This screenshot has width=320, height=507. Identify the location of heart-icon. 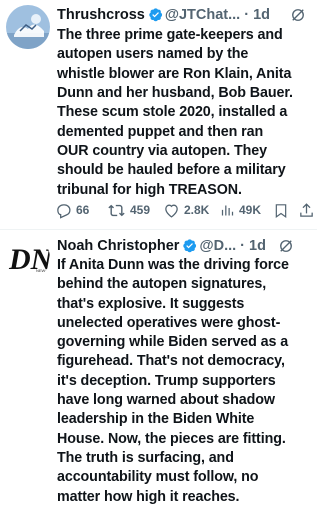
(171, 211).